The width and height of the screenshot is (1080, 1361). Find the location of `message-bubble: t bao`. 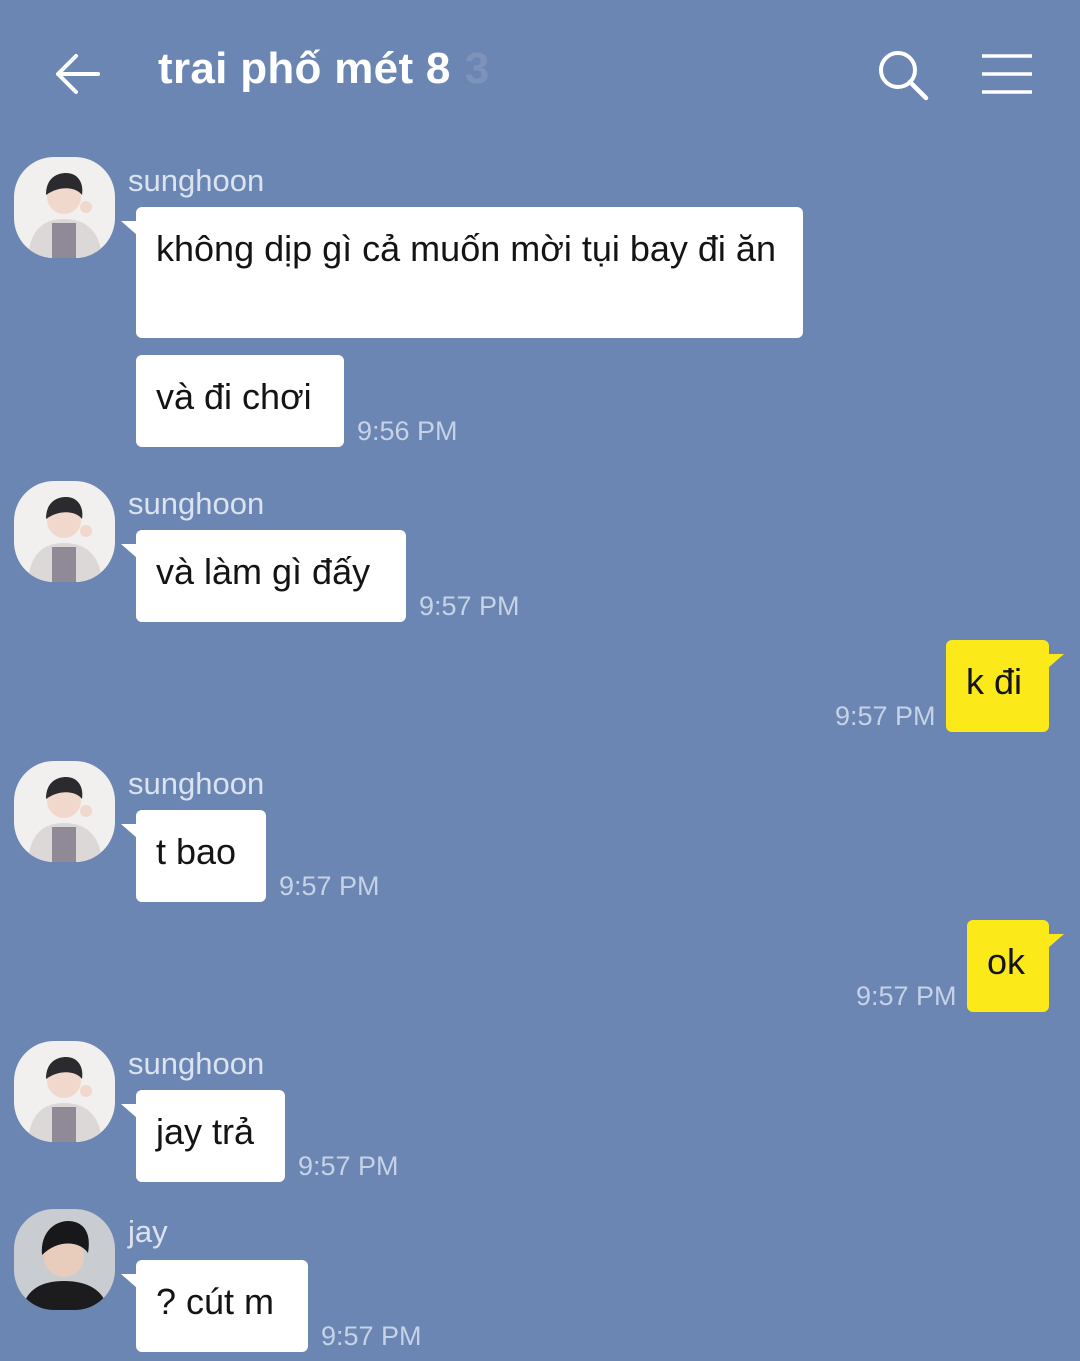

message-bubble: t bao is located at coordinates (193, 856).